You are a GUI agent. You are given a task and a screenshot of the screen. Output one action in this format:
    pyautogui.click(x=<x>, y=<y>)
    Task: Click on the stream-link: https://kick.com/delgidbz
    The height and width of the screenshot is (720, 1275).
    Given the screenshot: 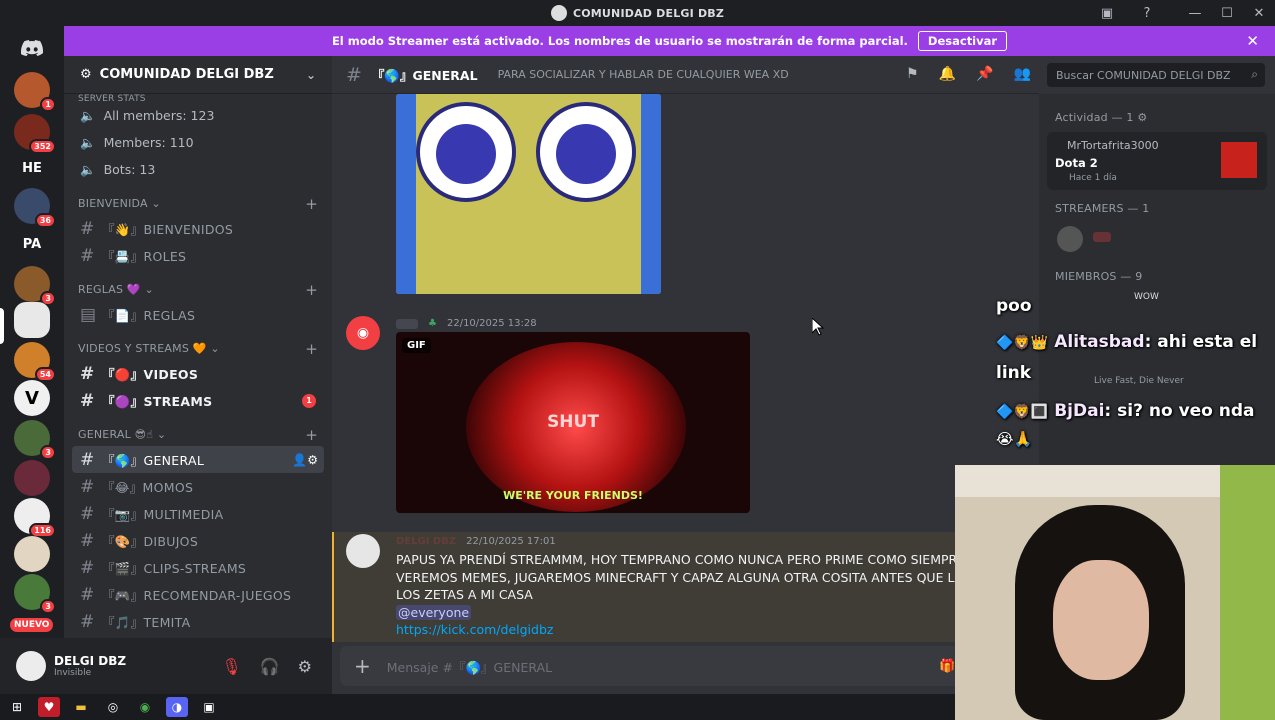 What is the action you would take?
    pyautogui.click(x=474, y=629)
    